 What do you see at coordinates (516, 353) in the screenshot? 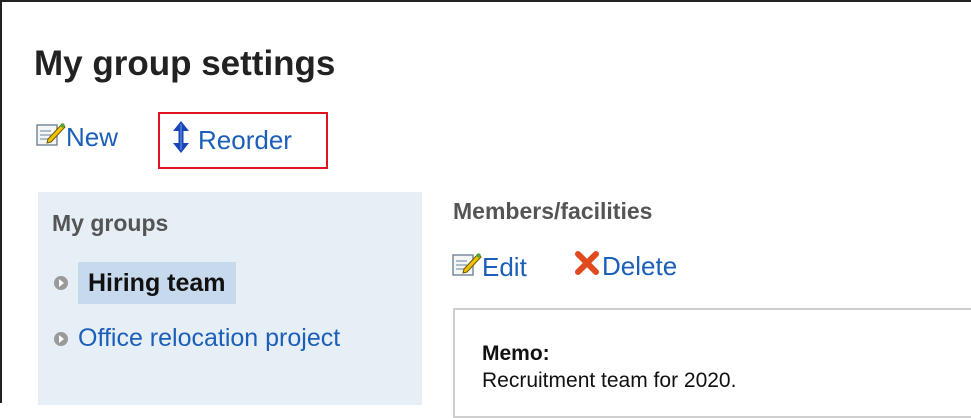
I see `memo-label: Memo:` at bounding box center [516, 353].